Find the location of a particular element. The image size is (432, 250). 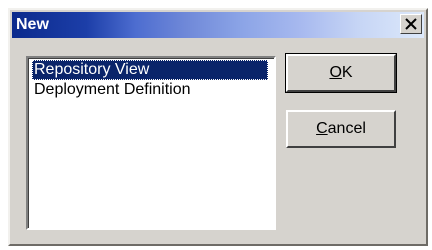

list-item-repository-view: Repository View is located at coordinates (150, 70).